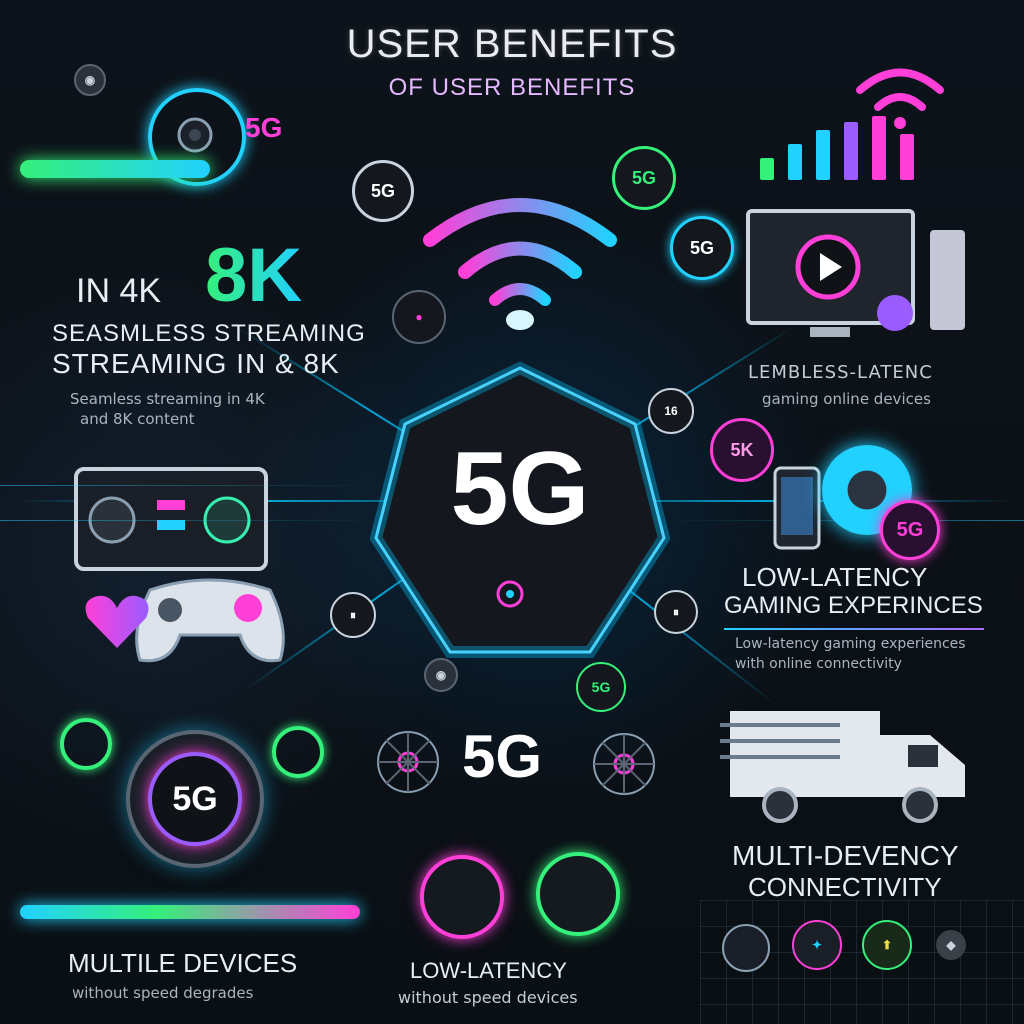  I want to click on left-top-caption-2: and 8K content, so click(137, 419).